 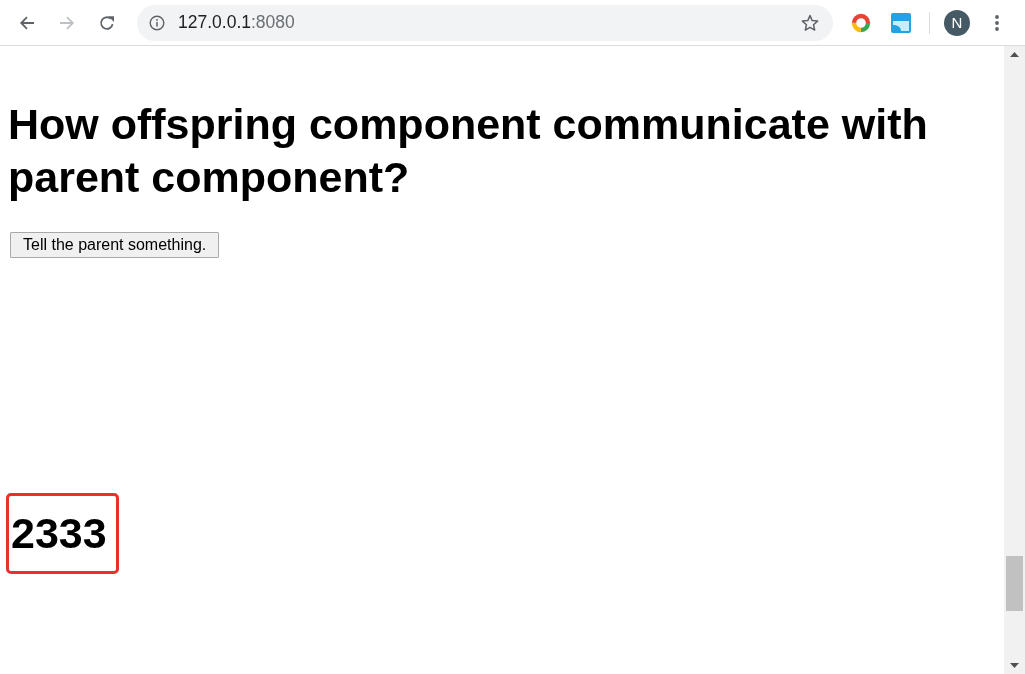 I want to click on url-text: 127.0.0.1:8080, so click(x=236, y=22).